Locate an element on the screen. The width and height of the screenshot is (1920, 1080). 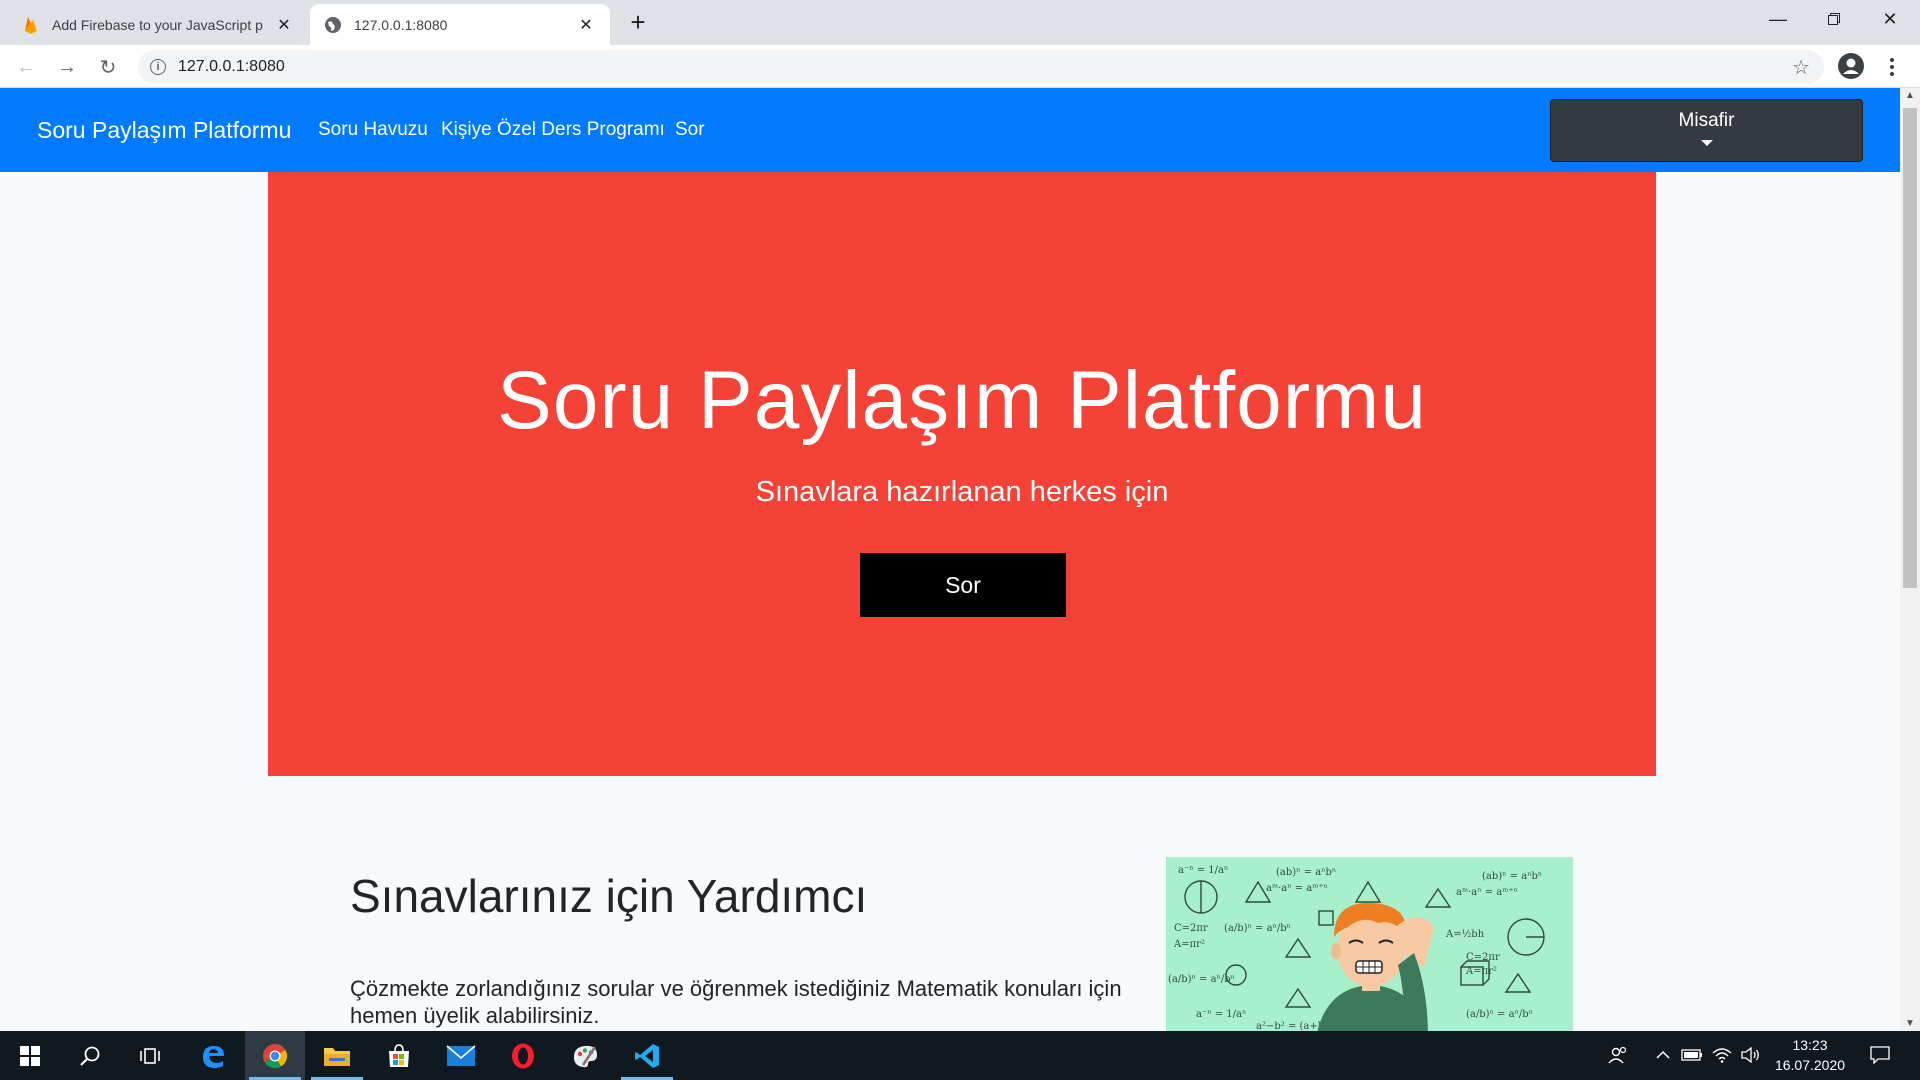
section-title: Sınavlarınız için Yardımcı is located at coordinates (609, 896).